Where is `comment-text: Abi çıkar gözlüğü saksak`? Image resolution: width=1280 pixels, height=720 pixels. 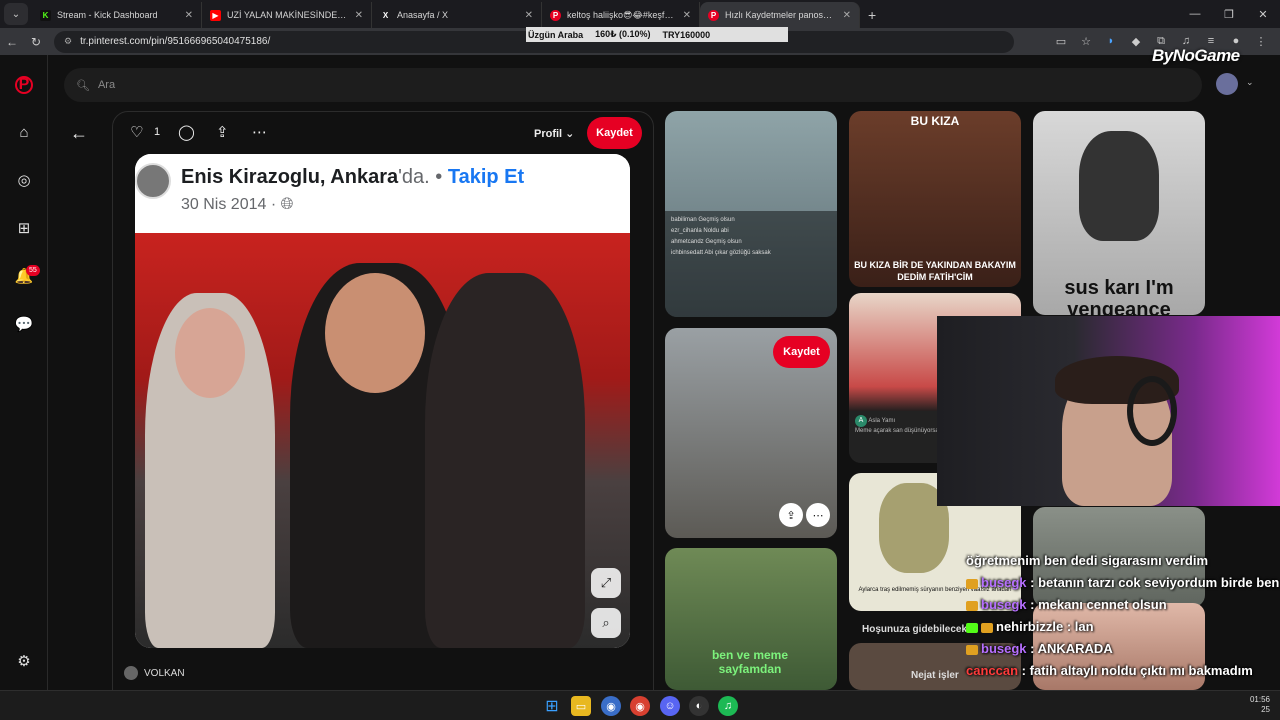 comment-text: Abi çıkar gözlüğü saksak is located at coordinates (737, 253).